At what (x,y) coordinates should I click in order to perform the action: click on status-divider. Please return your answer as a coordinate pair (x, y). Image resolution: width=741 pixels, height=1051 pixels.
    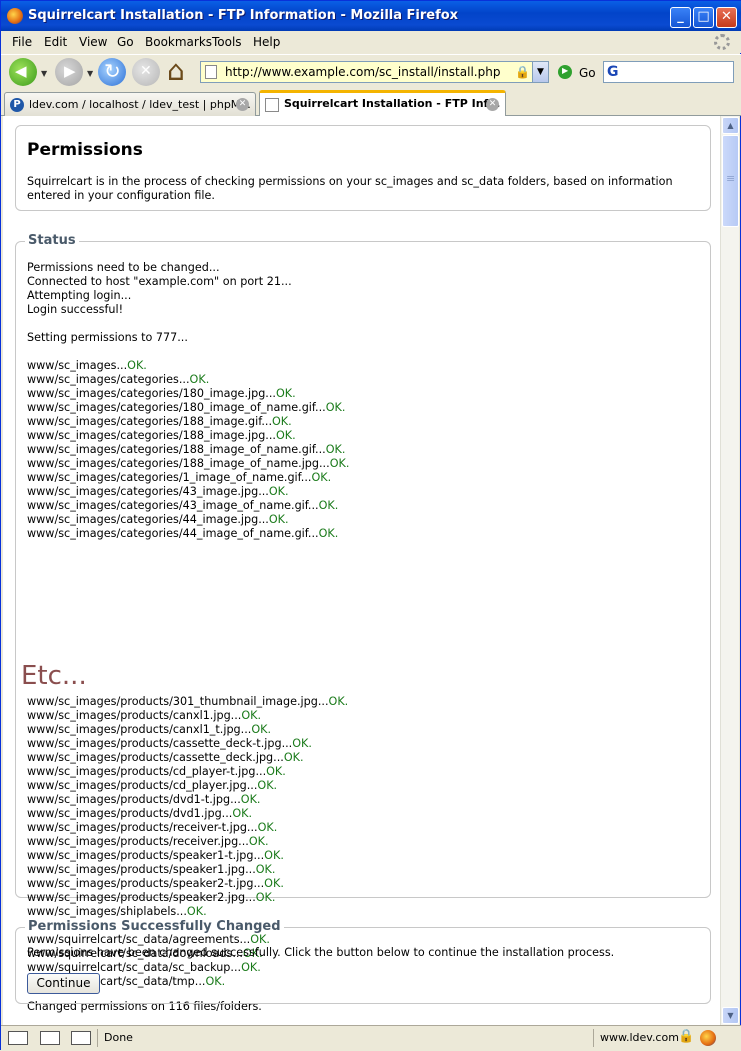
    Looking at the image, I should click on (593, 1038).